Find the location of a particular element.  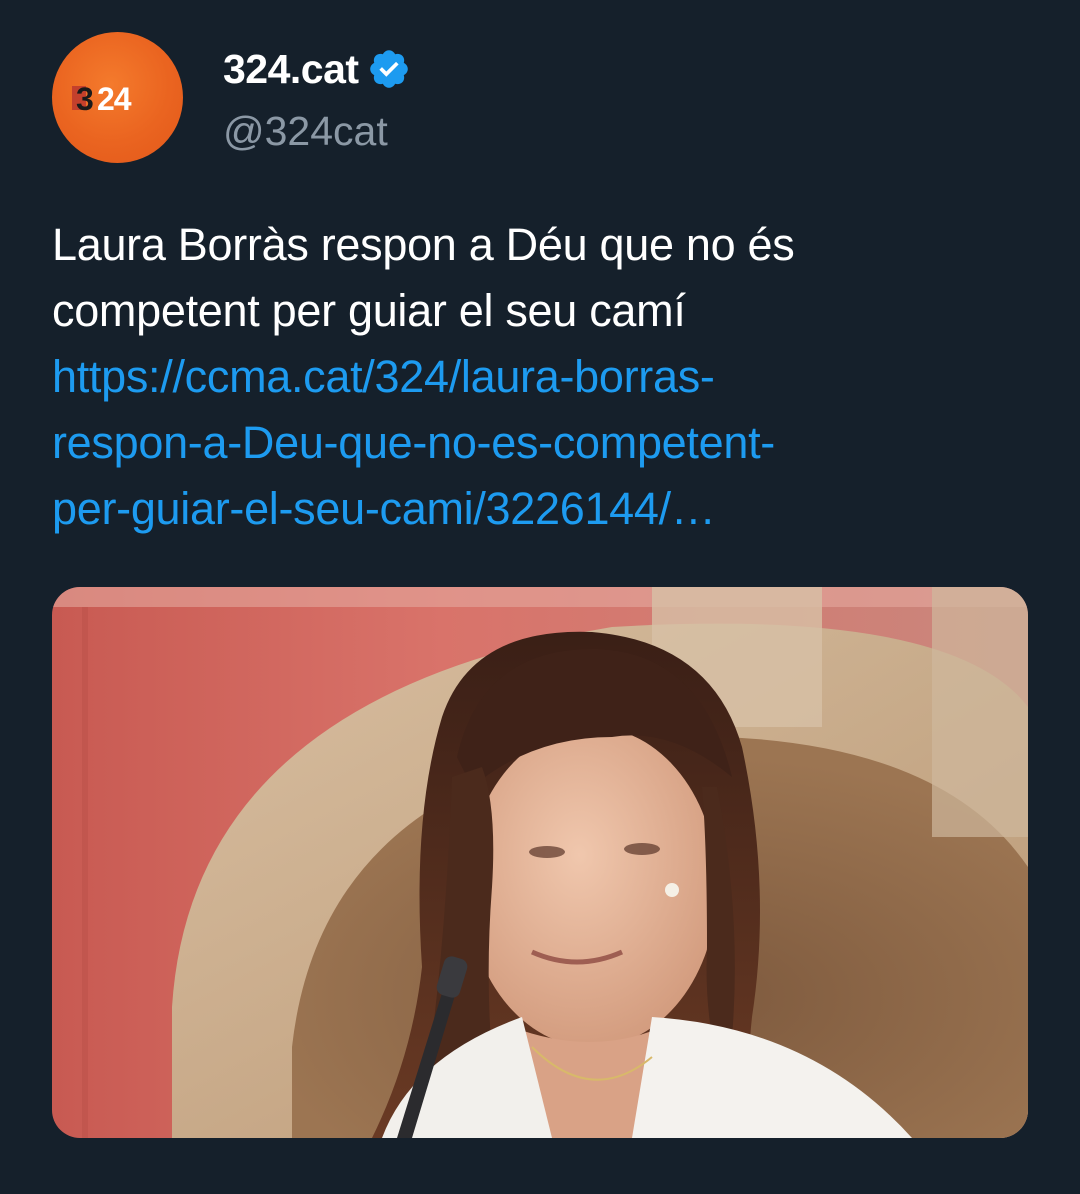

account-names: 324.cat @324cat is located at coordinates (317, 93).